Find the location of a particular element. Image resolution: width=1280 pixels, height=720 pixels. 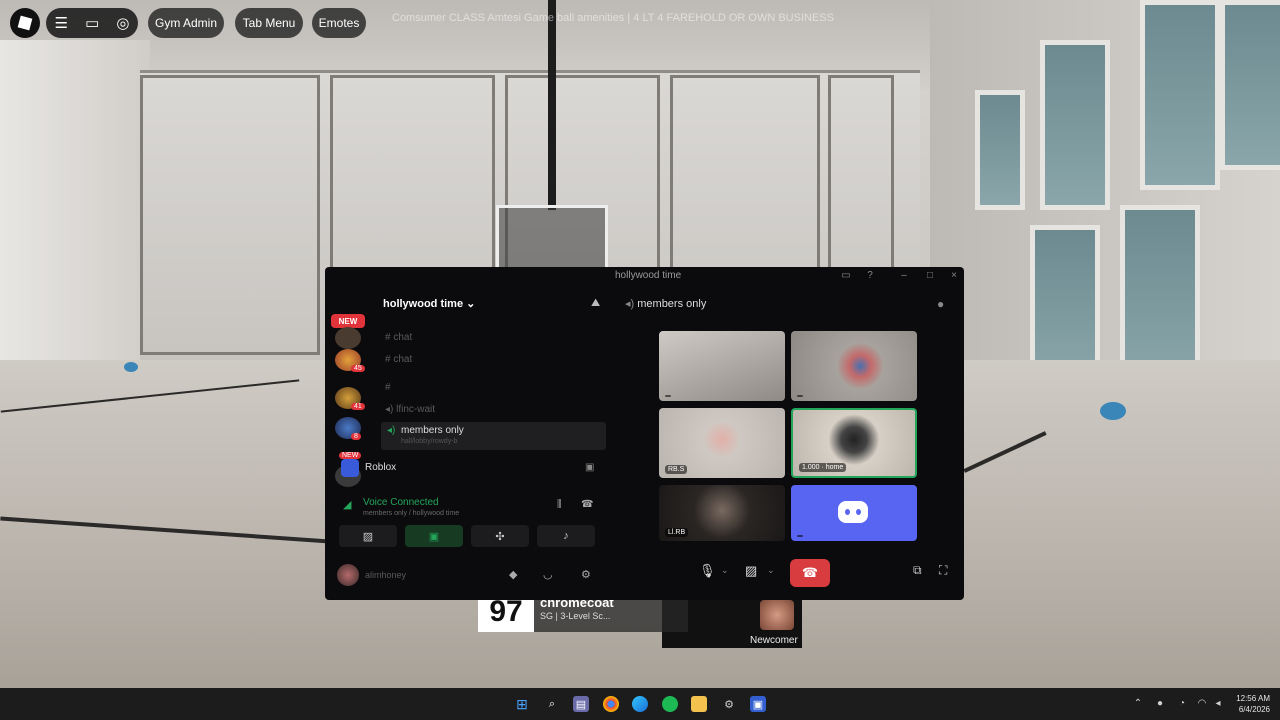

minimize-icon: – is located at coordinates (904, 276).